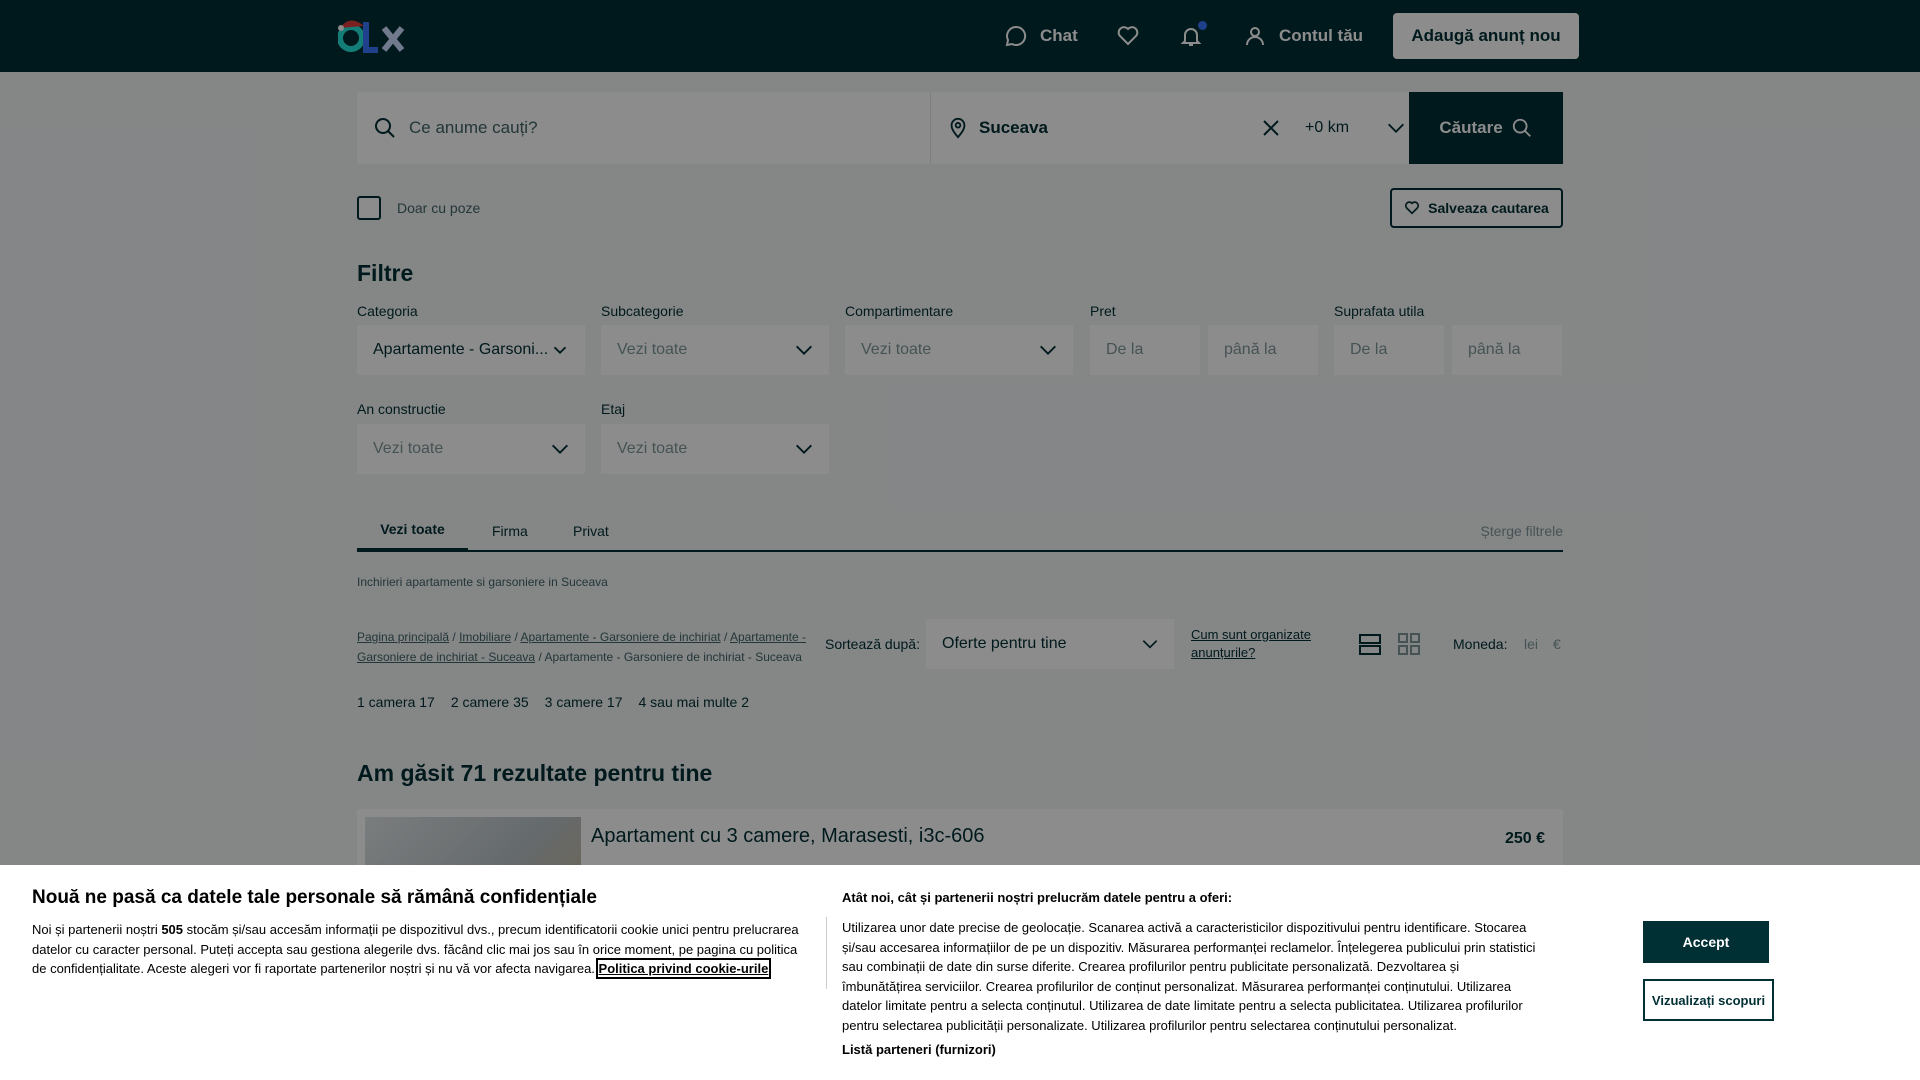  What do you see at coordinates (172, 929) in the screenshot?
I see `cookie-partners-count: 505` at bounding box center [172, 929].